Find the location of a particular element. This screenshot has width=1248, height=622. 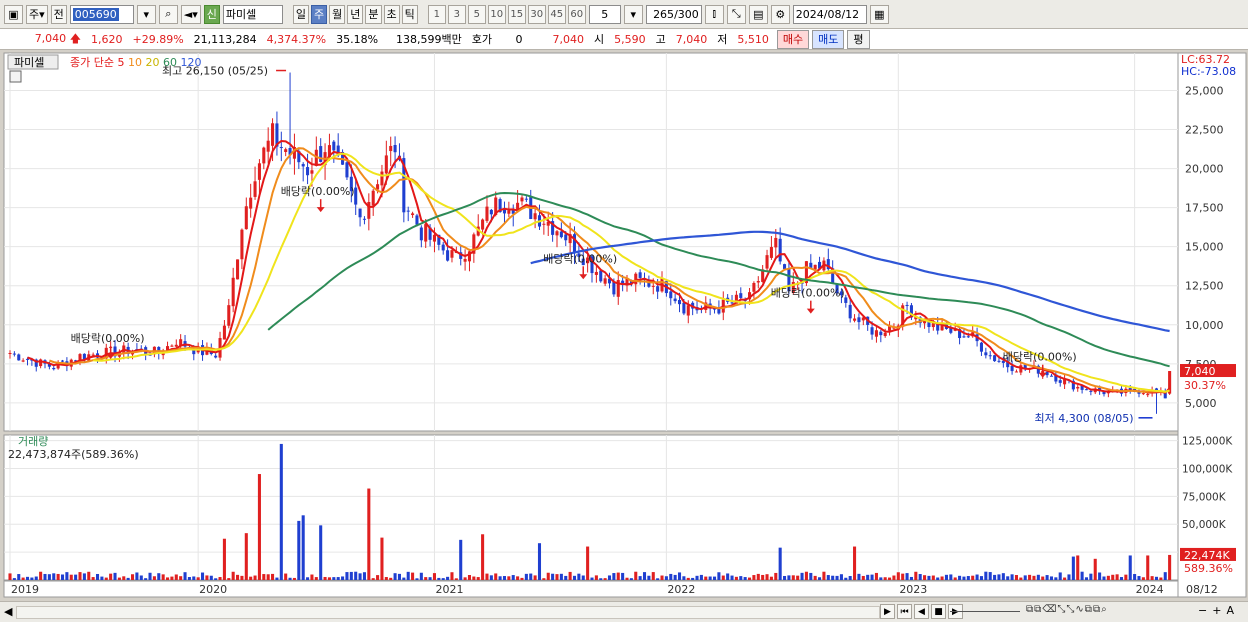

buy-button: 매수 is located at coordinates (793, 39).